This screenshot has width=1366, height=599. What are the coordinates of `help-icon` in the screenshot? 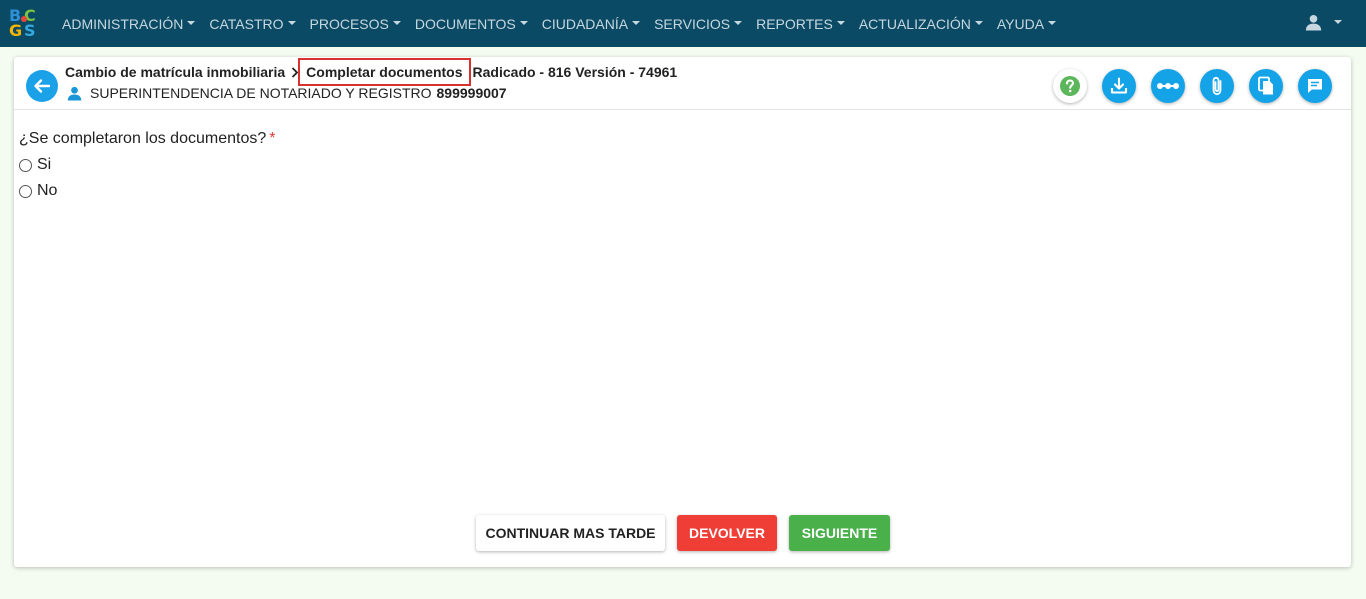 It's located at (1070, 86).